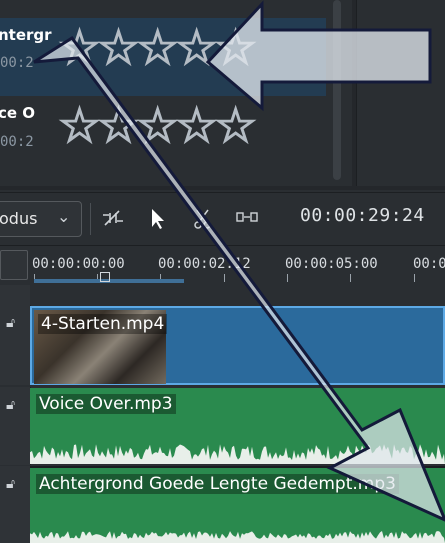  I want to click on edit-mode-select: odus ⌄, so click(41, 219).